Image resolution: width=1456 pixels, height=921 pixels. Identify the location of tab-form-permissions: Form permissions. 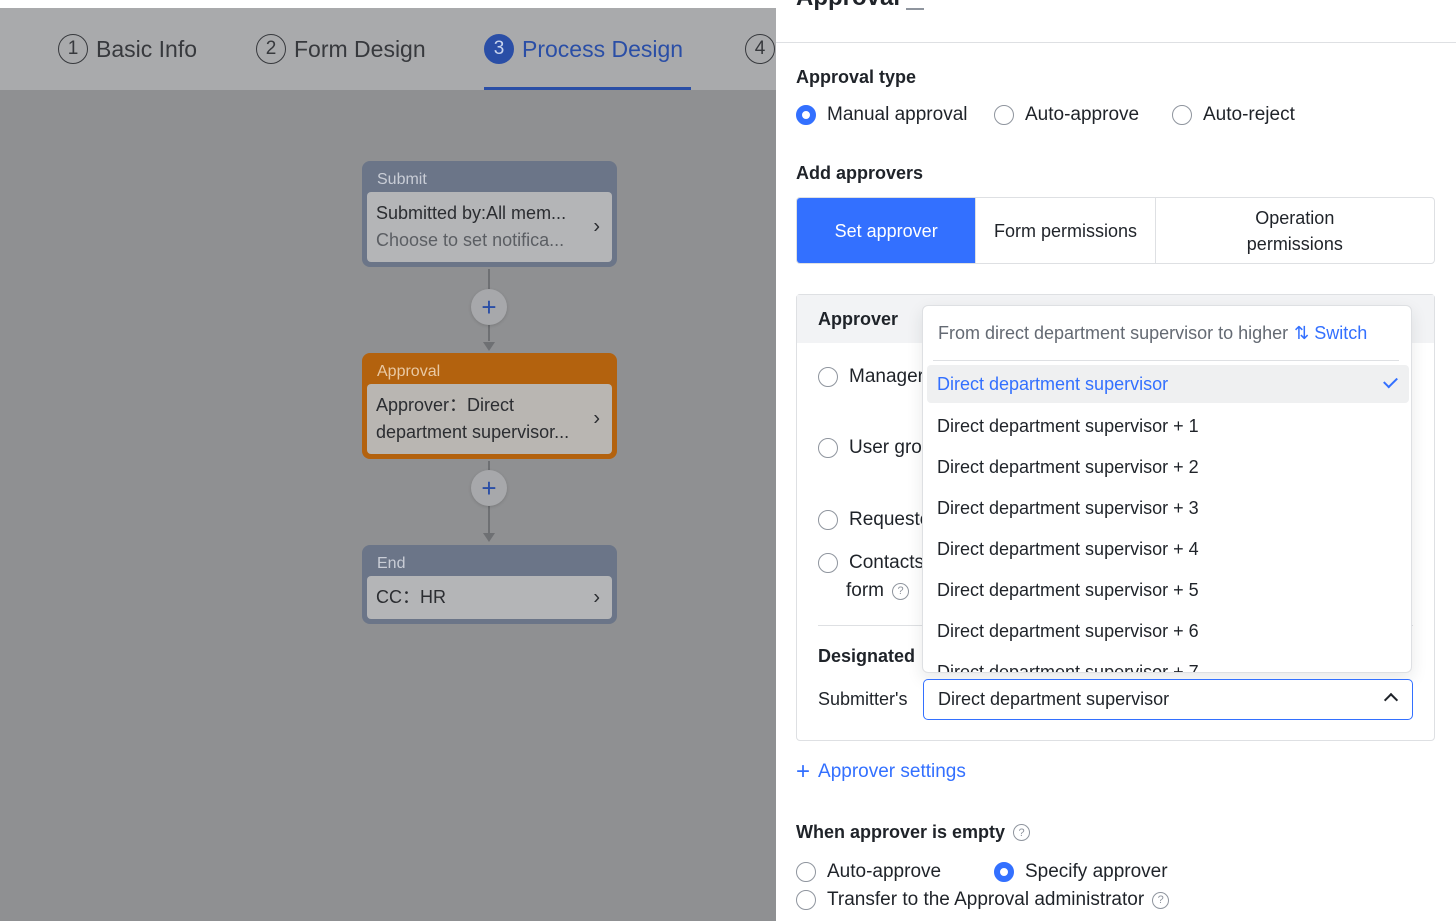
(1064, 230).